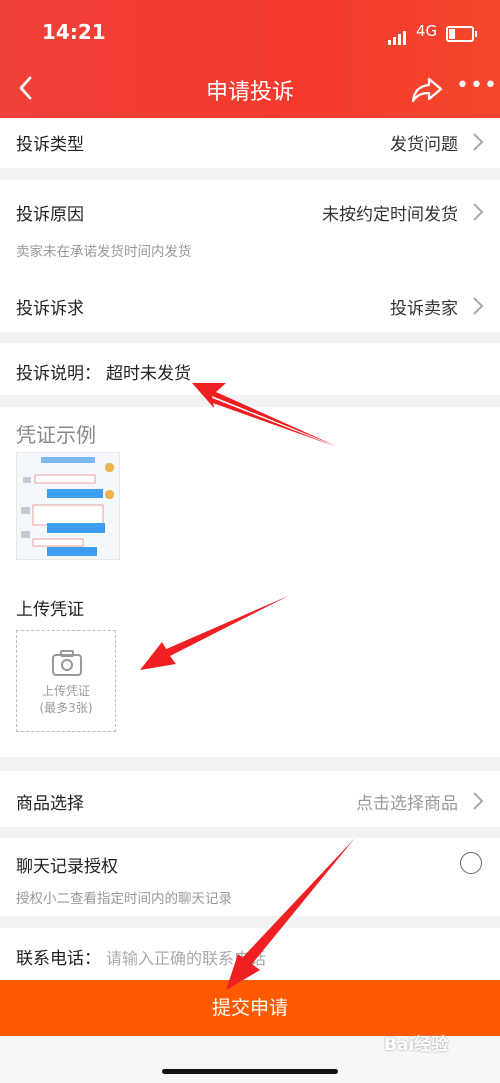 The image size is (500, 1083). I want to click on complaint-reason-label: 投诉原因, so click(50, 215).